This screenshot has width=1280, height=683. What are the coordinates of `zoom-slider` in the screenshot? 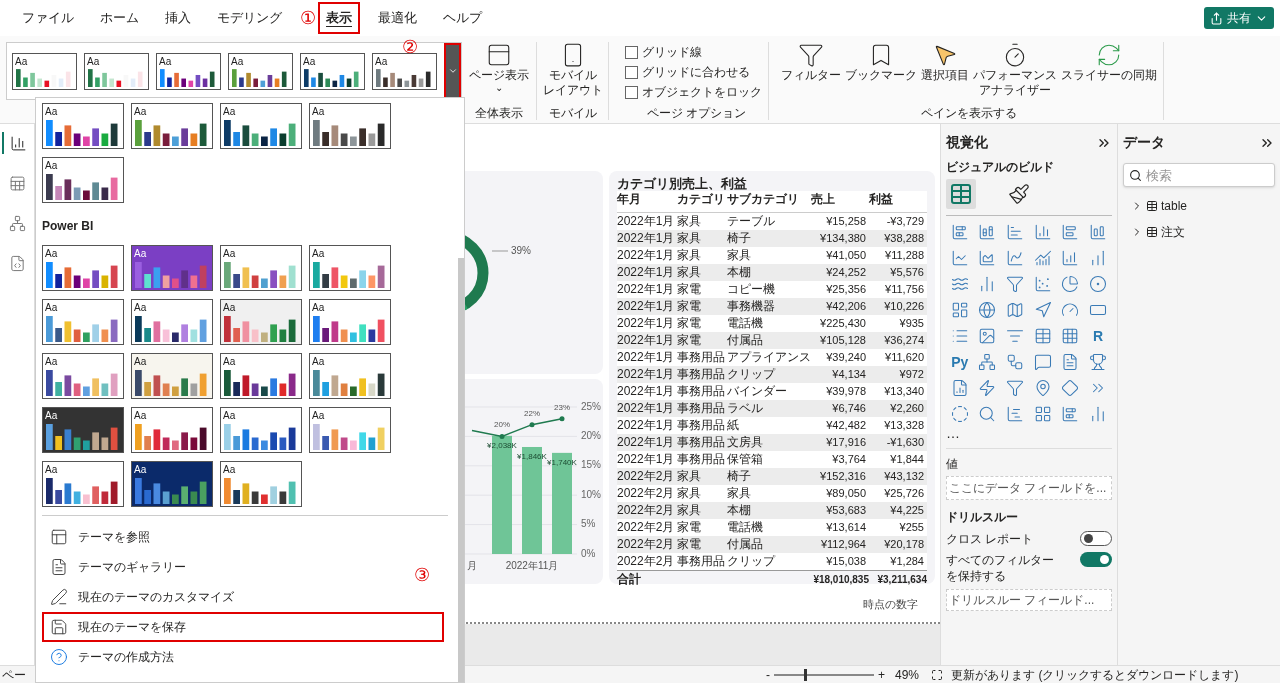 It's located at (824, 674).